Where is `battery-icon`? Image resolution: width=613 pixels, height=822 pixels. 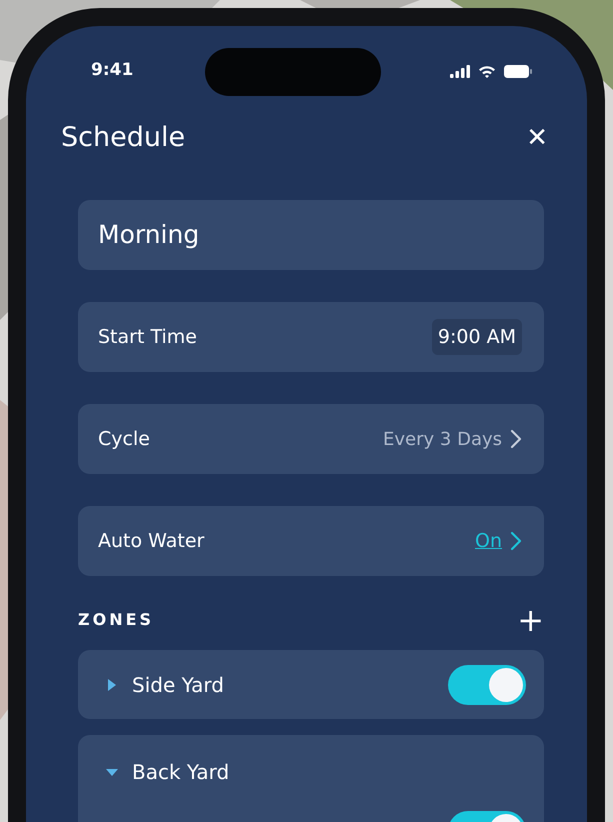
battery-icon is located at coordinates (518, 71).